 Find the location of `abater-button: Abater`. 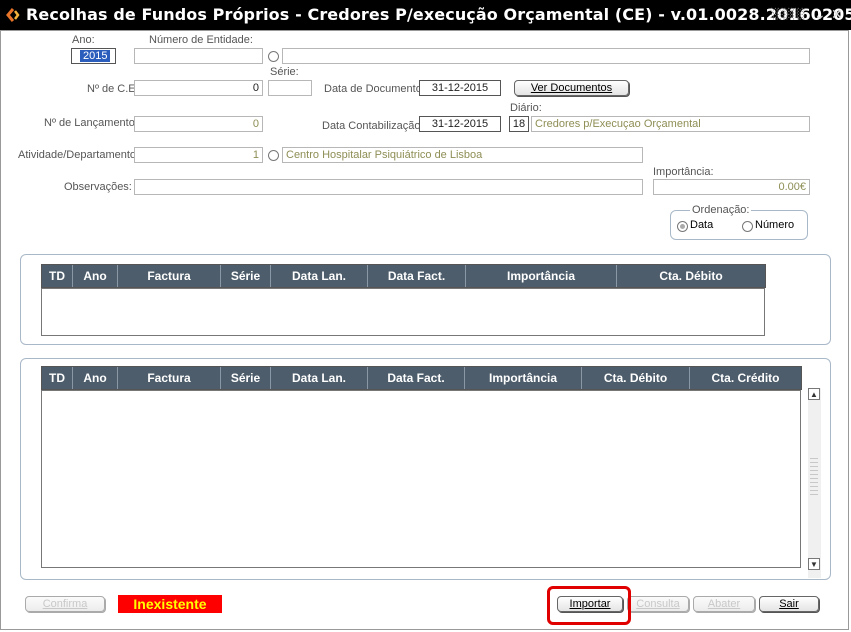

abater-button: Abater is located at coordinates (724, 604).